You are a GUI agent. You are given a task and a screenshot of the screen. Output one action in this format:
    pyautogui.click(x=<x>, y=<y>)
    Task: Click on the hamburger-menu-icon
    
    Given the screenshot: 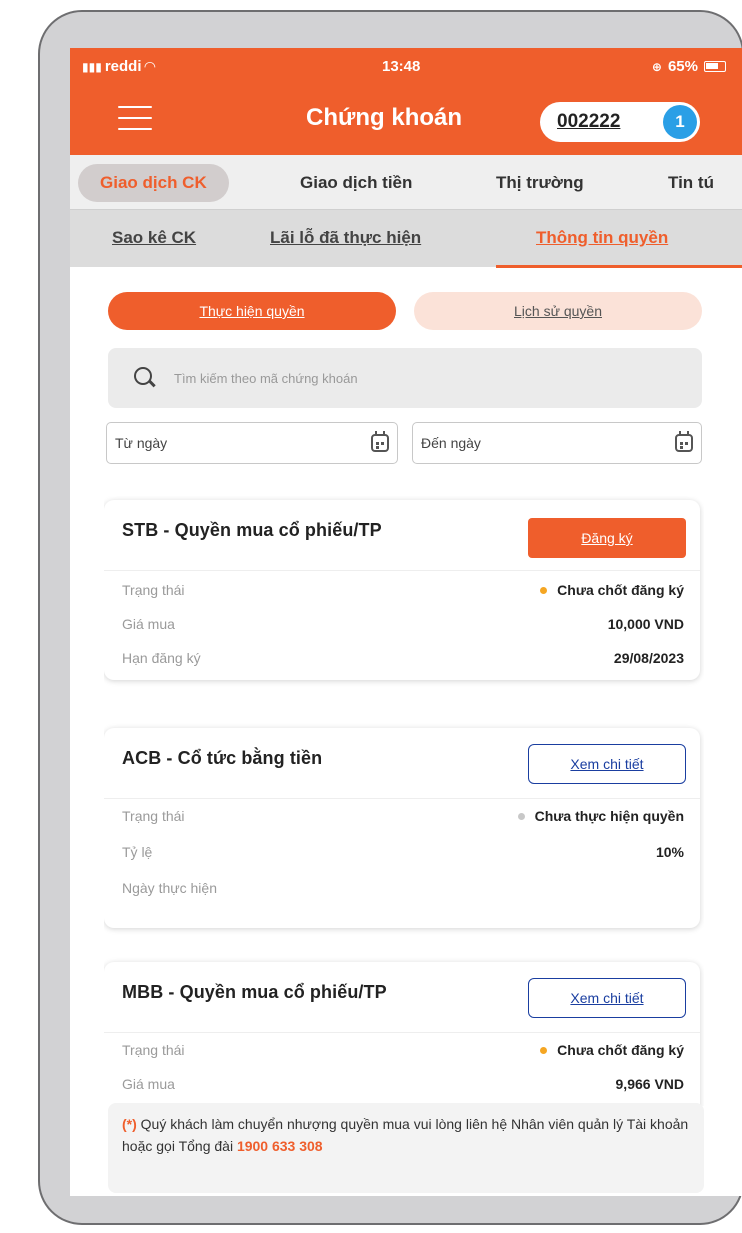 What is the action you would take?
    pyautogui.click(x=135, y=119)
    